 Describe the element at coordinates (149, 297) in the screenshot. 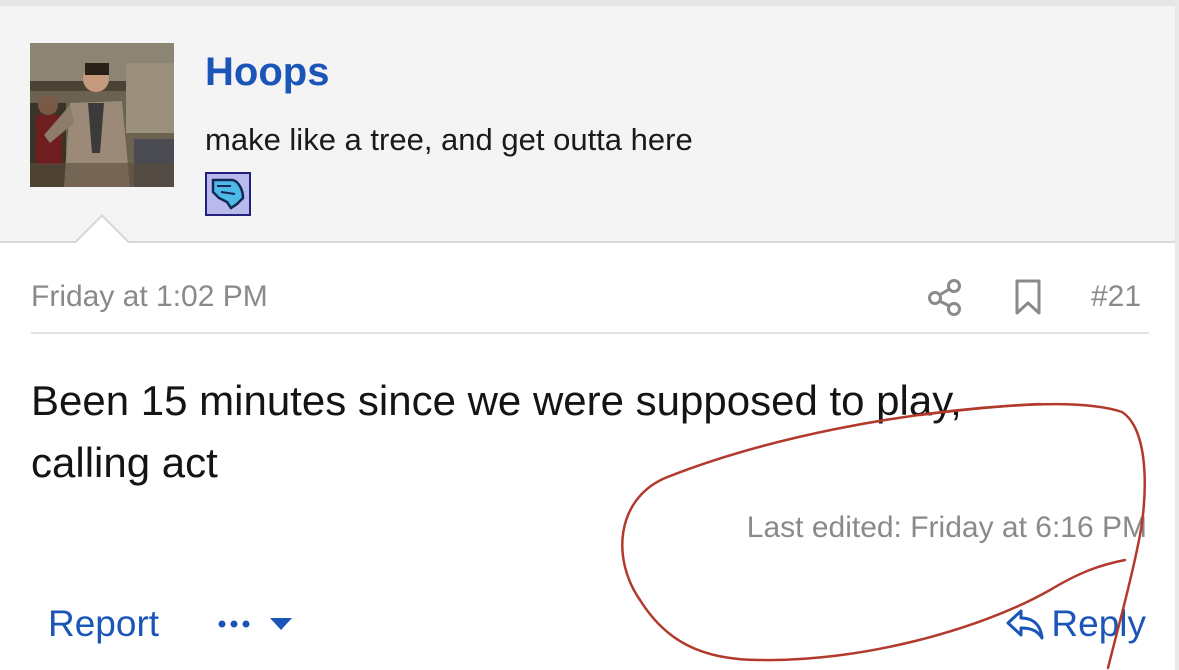

I see `post-date-link: Friday at 1:02 PM` at that location.